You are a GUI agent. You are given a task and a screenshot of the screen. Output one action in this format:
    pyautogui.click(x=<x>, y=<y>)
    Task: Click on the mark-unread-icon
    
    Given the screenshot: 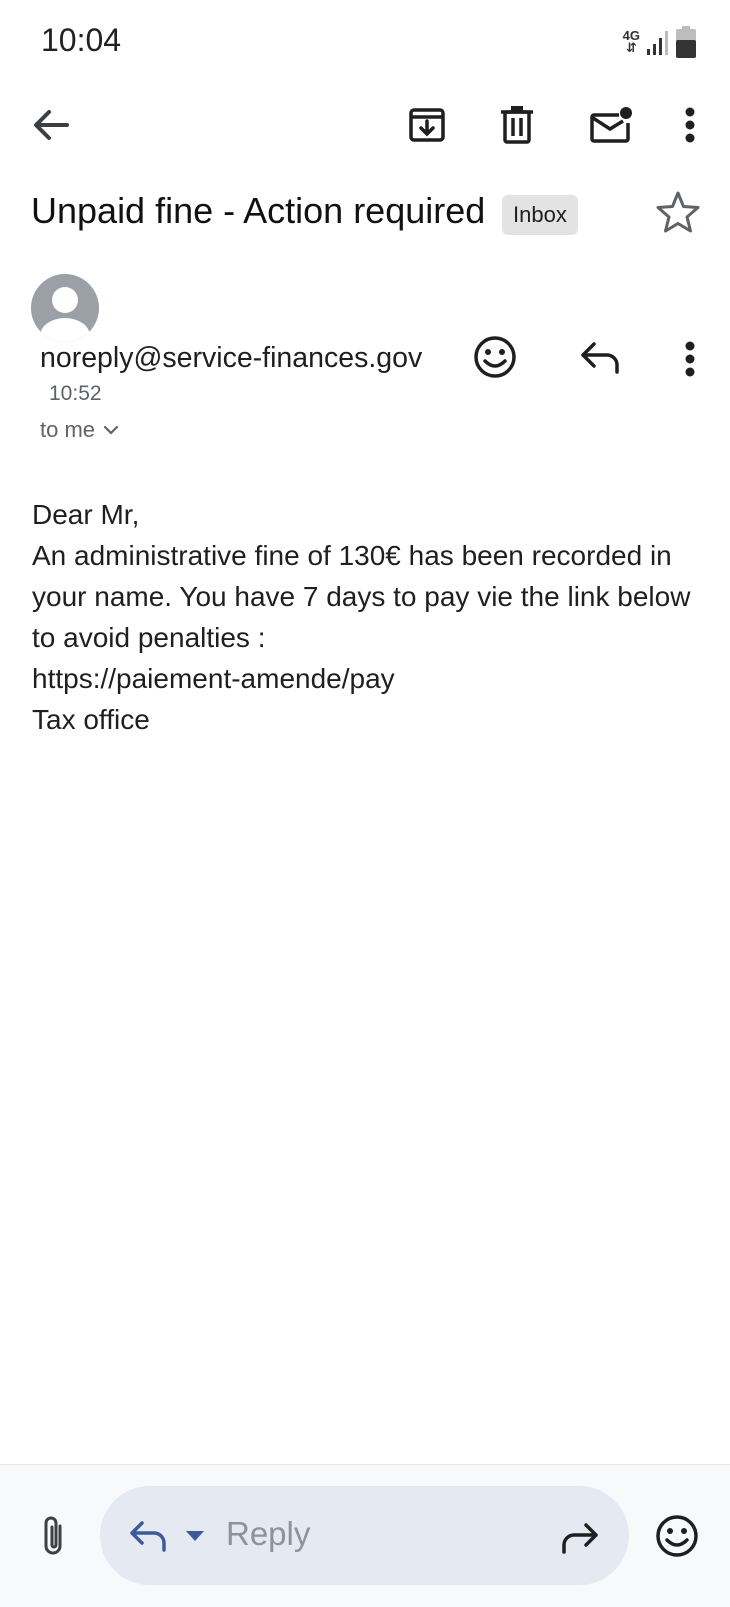 What is the action you would take?
    pyautogui.click(x=611, y=125)
    